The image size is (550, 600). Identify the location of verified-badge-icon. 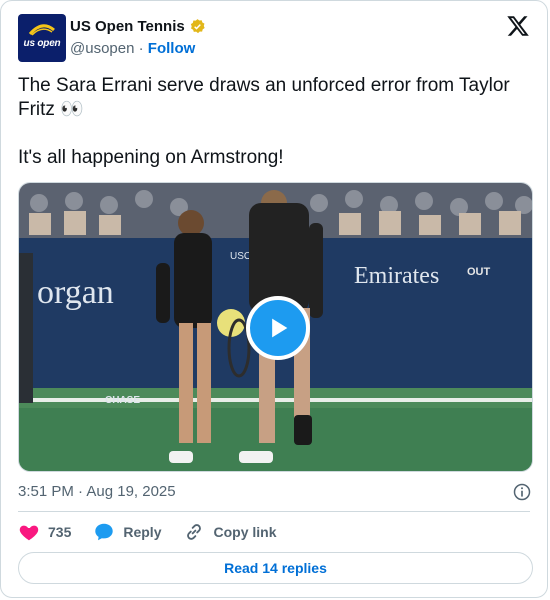
(197, 26).